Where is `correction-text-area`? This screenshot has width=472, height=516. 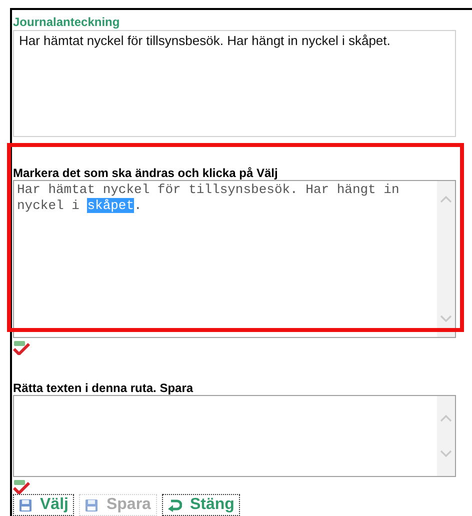 correction-text-area is located at coordinates (234, 436).